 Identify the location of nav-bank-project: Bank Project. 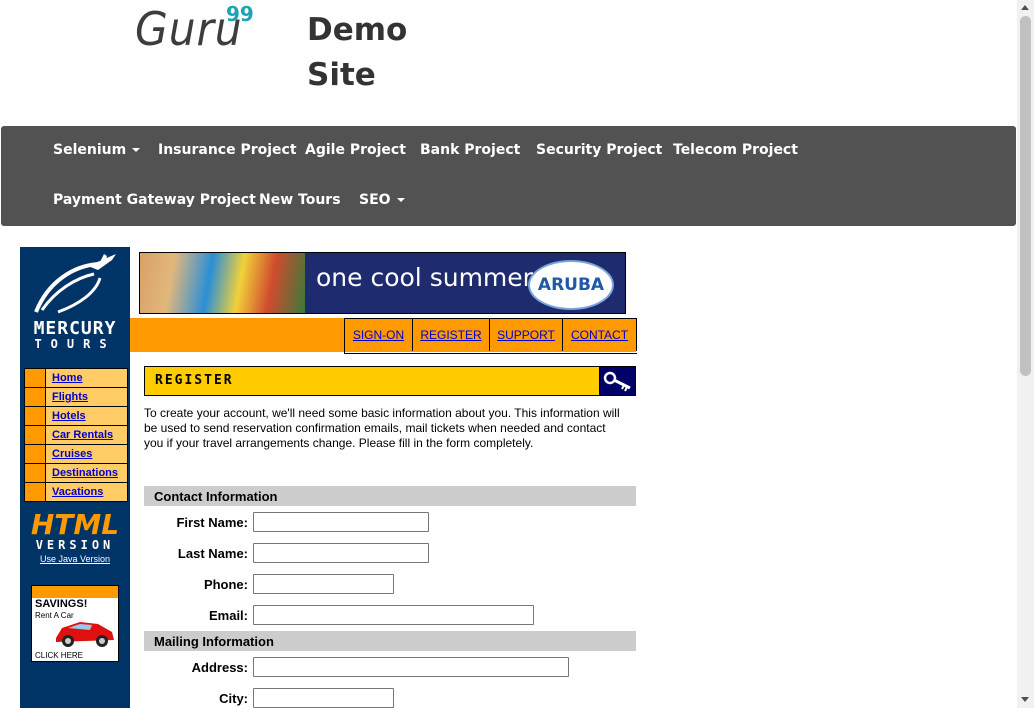
(470, 150).